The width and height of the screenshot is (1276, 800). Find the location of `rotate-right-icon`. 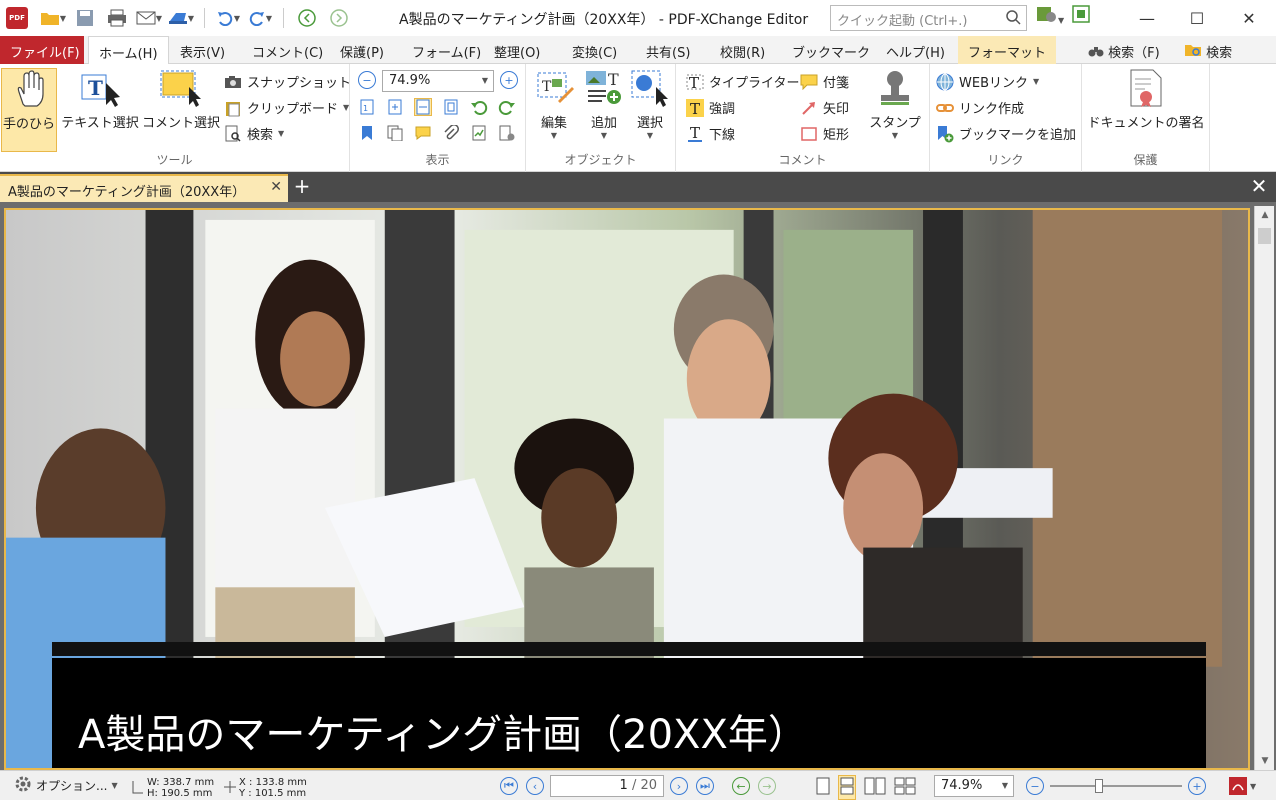

rotate-right-icon is located at coordinates (507, 107).